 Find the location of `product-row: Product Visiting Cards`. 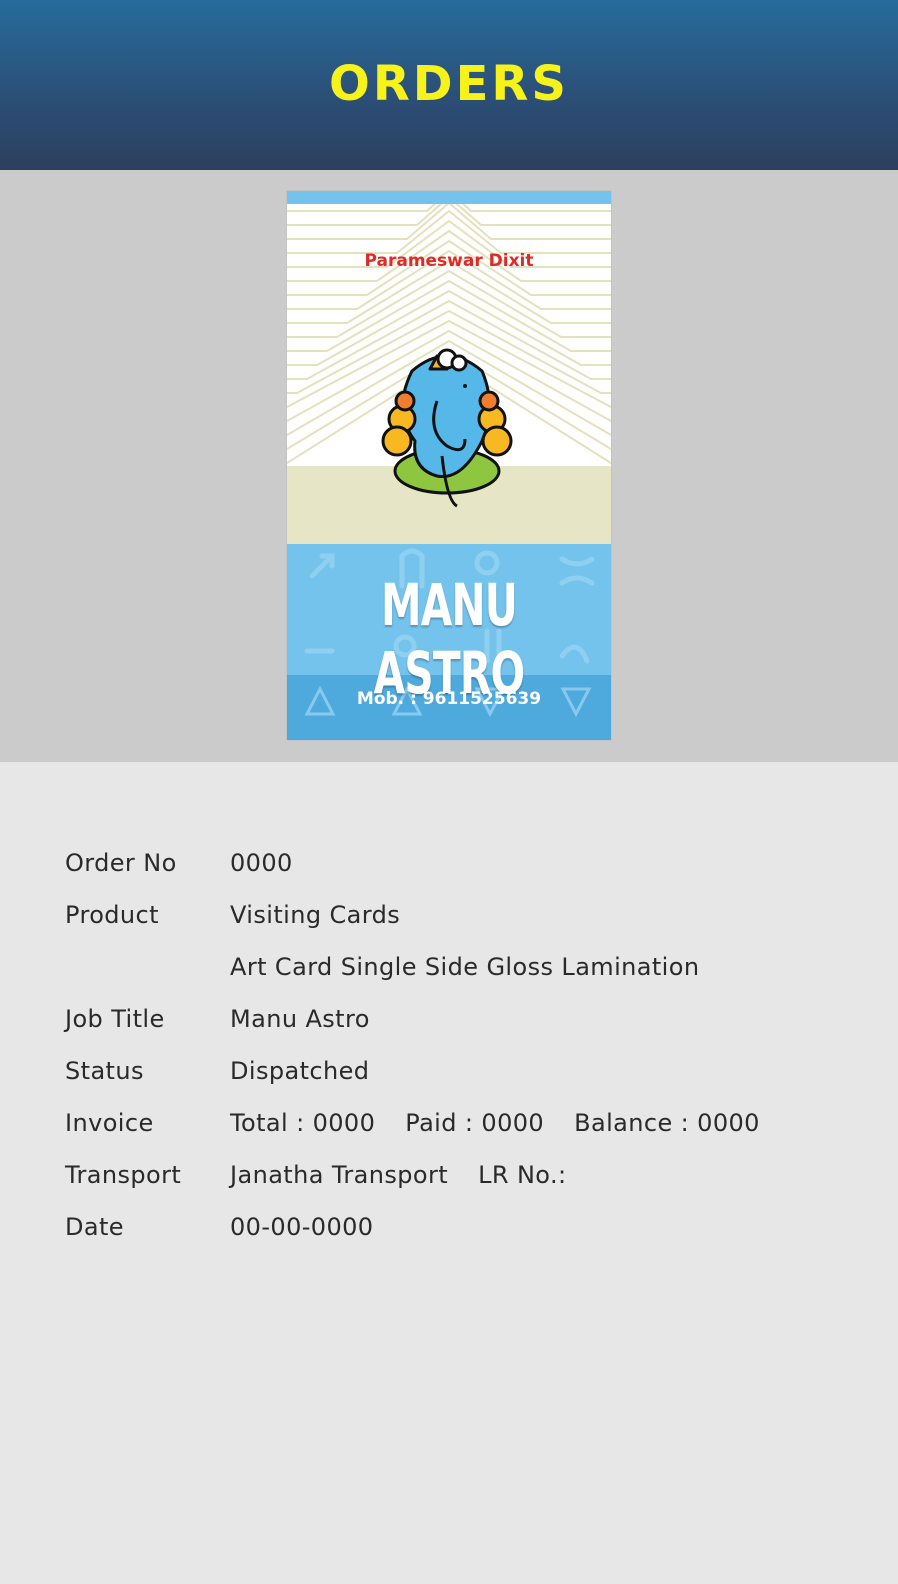

product-row: Product Visiting Cards is located at coordinates (412, 915).